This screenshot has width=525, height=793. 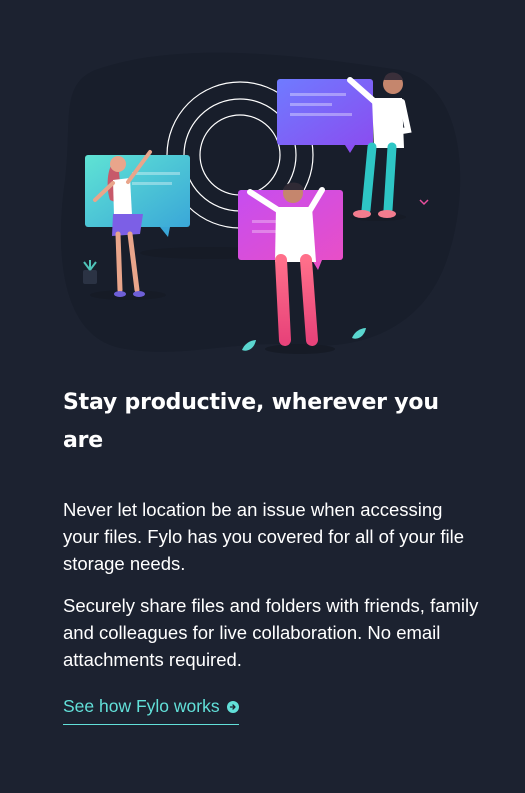 I want to click on see-how-fylo-works-link: See how Fylo works, so click(x=151, y=710).